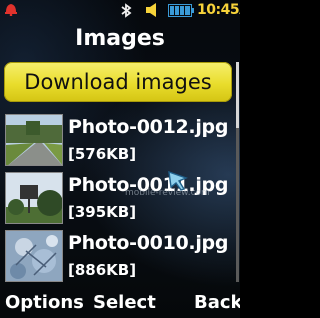  Describe the element at coordinates (118, 258) in the screenshot. I see `list-item: Photo-0010.jpg [886KB]` at that location.